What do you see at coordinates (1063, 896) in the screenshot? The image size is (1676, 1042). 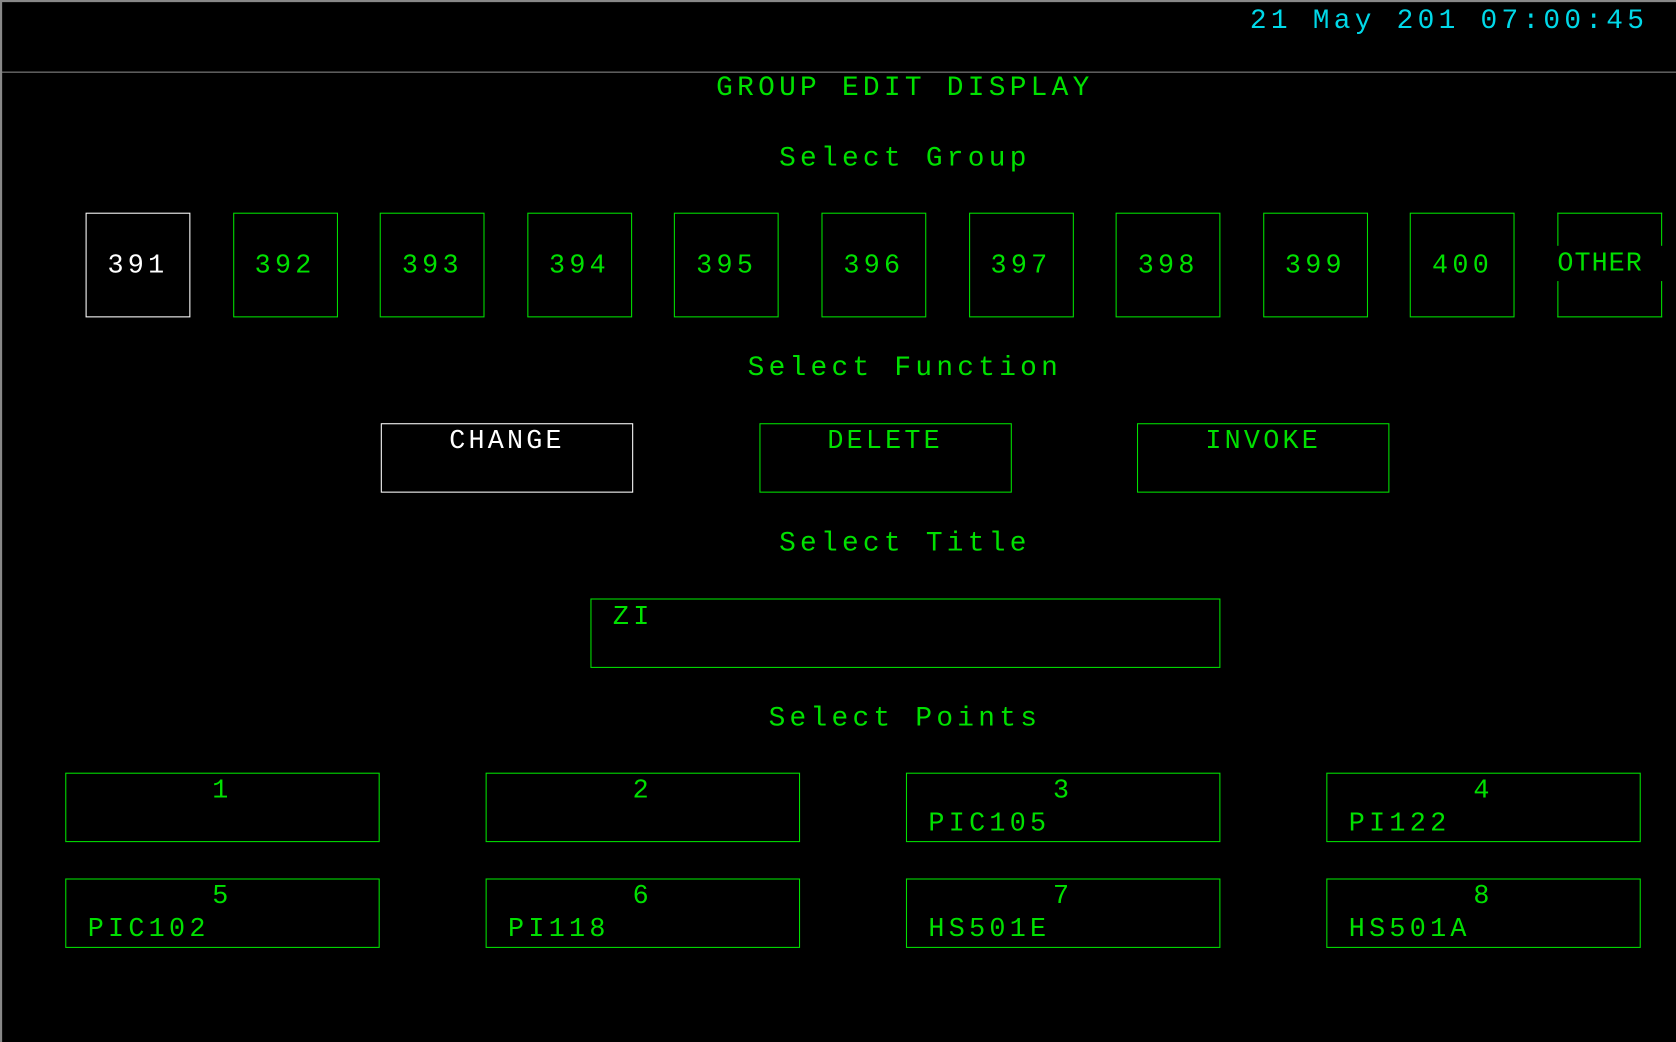 I see `point-number: 7` at bounding box center [1063, 896].